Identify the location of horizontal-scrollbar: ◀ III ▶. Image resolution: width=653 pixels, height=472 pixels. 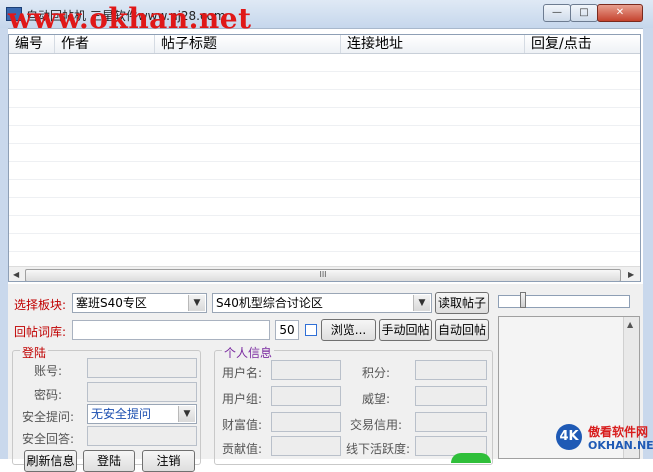
(324, 273).